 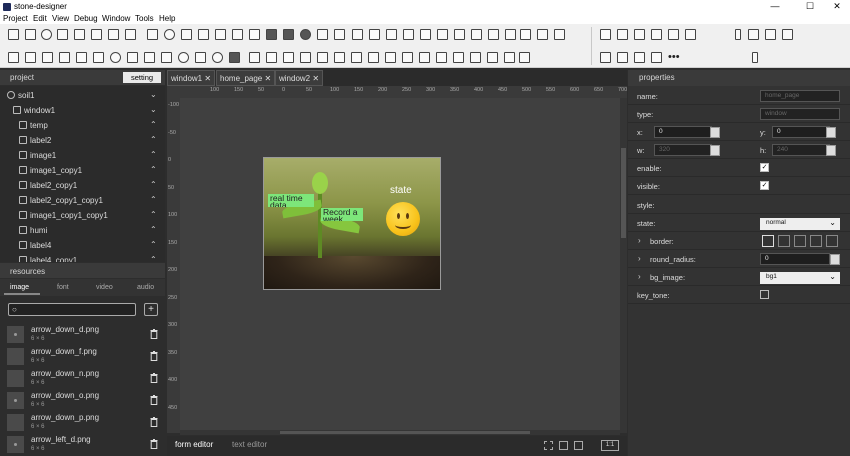 I want to click on layout-box-icon, so click(x=288, y=57).